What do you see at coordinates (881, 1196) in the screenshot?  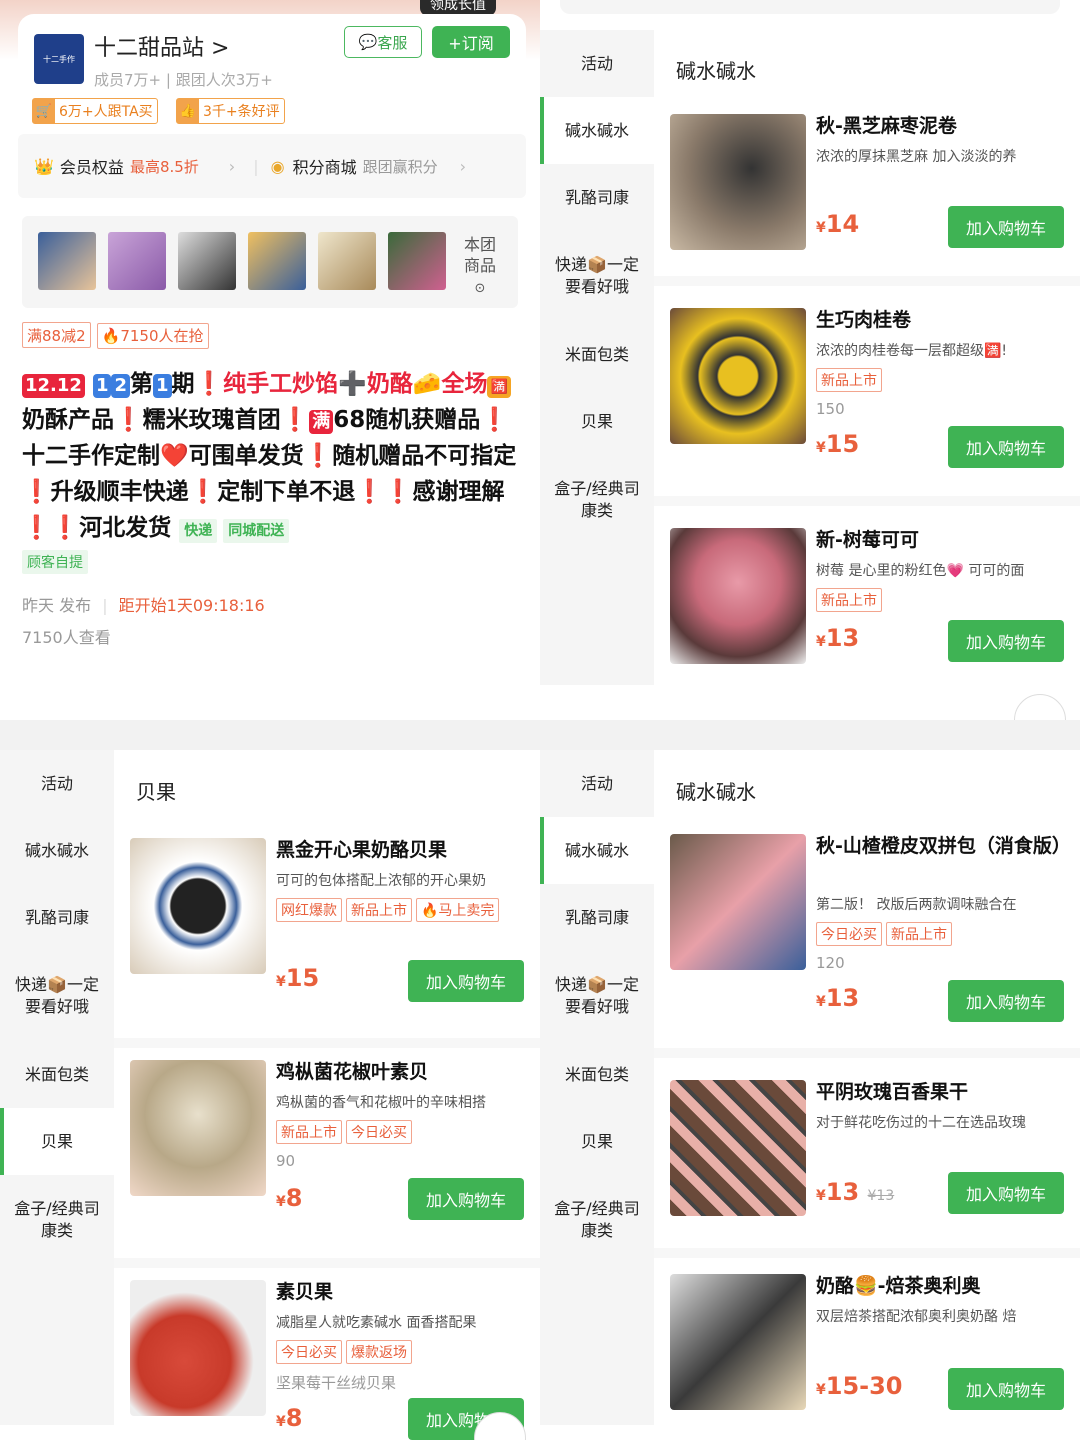 I see `original-price: ¥13` at bounding box center [881, 1196].